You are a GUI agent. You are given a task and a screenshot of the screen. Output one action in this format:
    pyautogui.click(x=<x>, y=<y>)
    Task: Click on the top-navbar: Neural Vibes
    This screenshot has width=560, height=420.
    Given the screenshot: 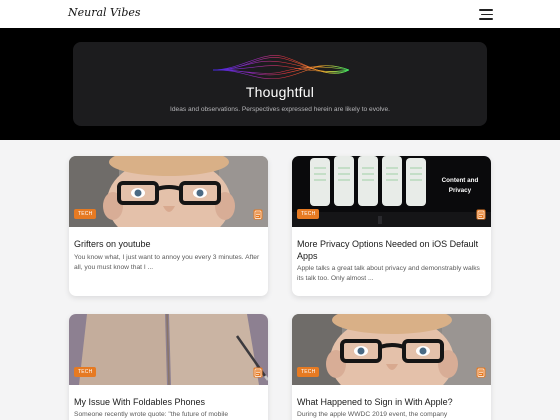 What is the action you would take?
    pyautogui.click(x=280, y=14)
    